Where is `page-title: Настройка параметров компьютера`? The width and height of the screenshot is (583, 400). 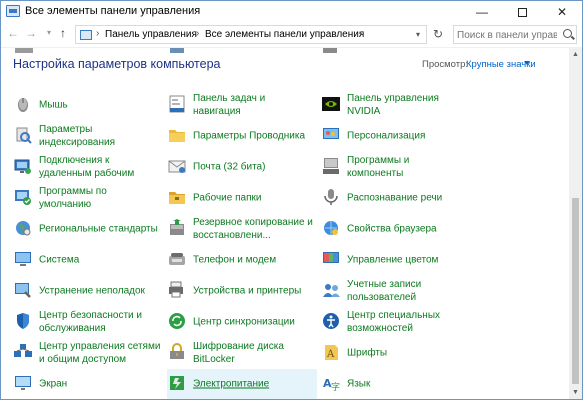 page-title: Настройка параметров компьютера is located at coordinates (117, 64).